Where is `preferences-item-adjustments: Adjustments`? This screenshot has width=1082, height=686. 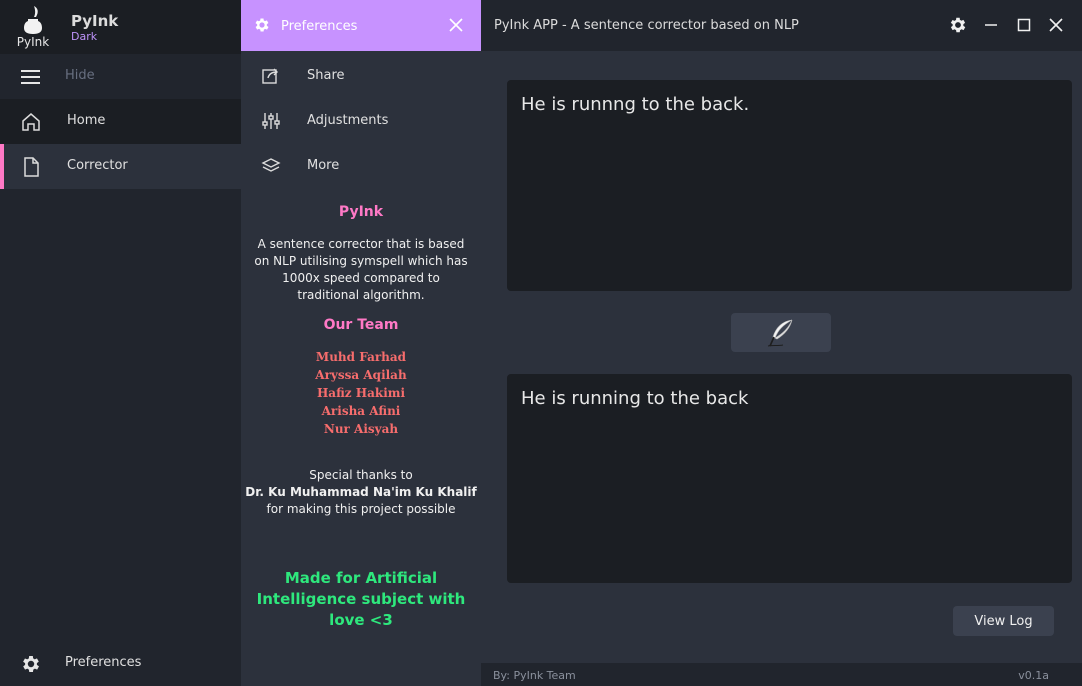
preferences-item-adjustments: Adjustments is located at coordinates (361, 121).